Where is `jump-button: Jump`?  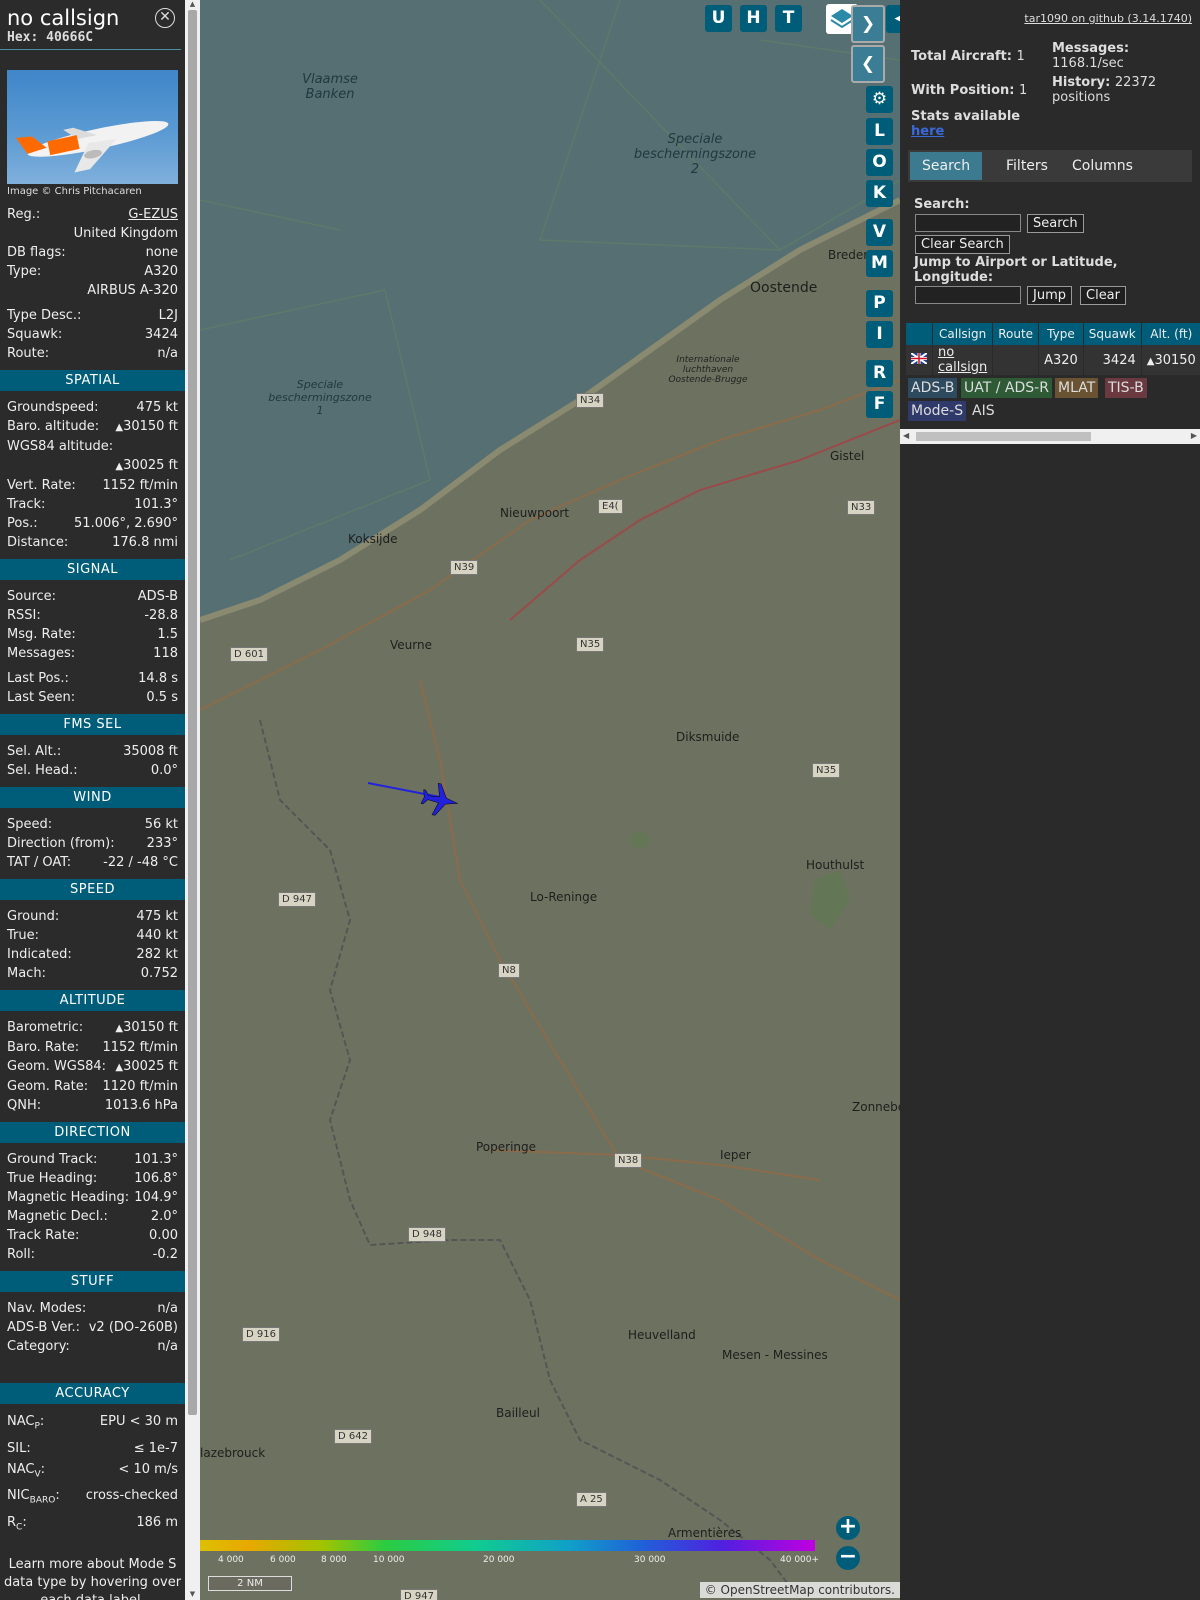
jump-button: Jump is located at coordinates (1049, 295).